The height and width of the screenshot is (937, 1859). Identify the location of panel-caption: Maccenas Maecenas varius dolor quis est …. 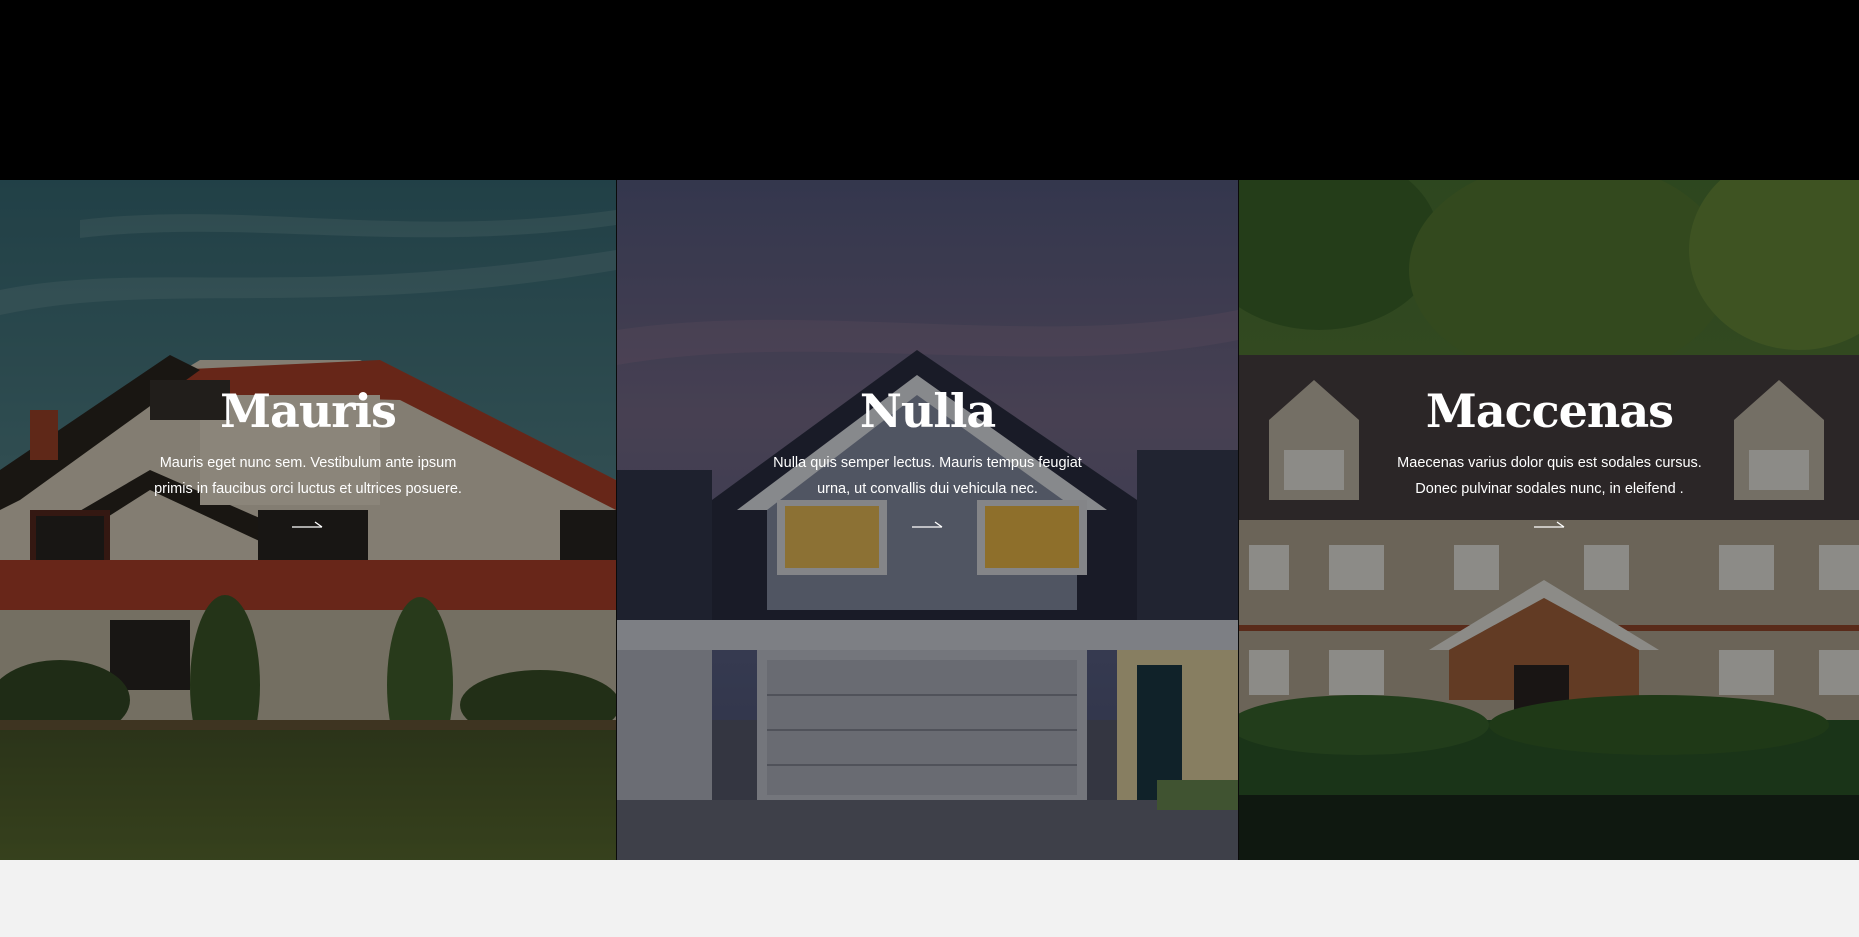
(1549, 461).